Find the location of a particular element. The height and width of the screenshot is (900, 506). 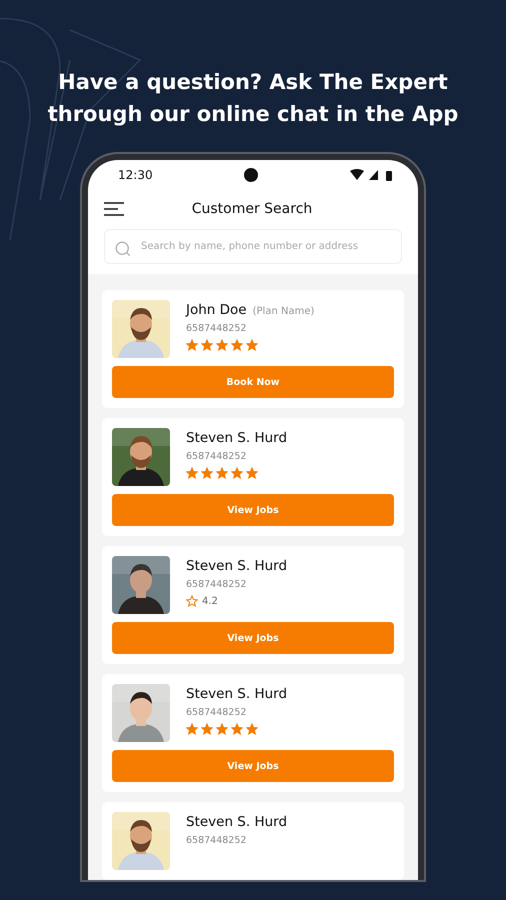

action-button: Book Now is located at coordinates (253, 382).